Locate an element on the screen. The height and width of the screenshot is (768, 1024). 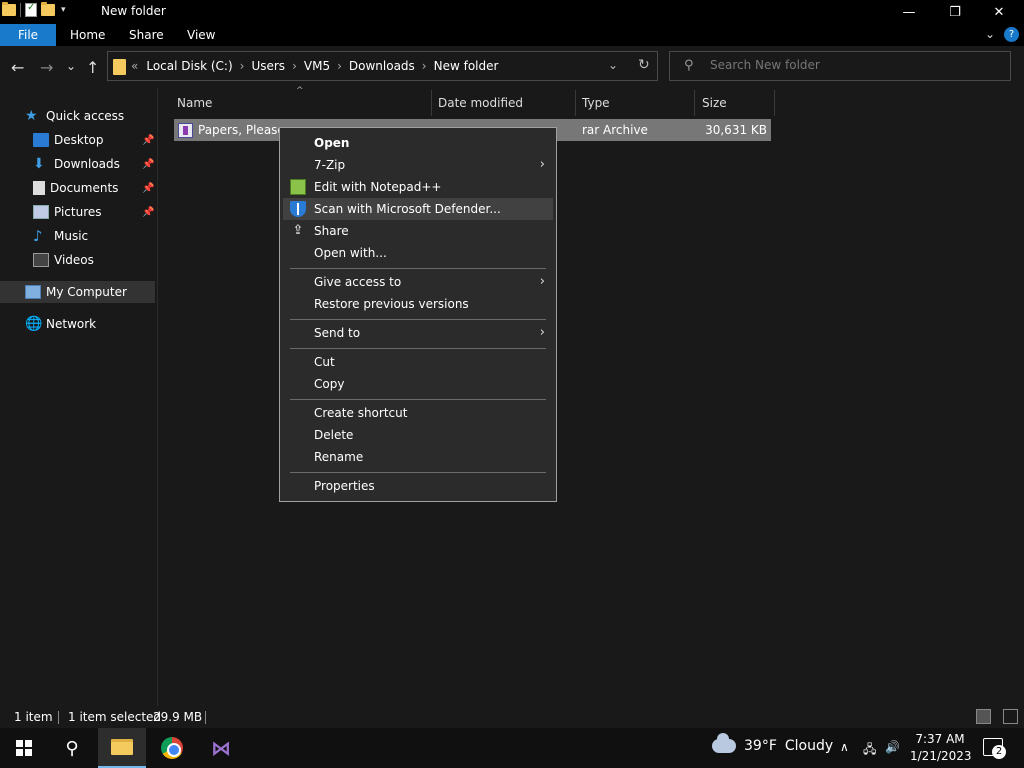
tab-file: File is located at coordinates (28, 35).